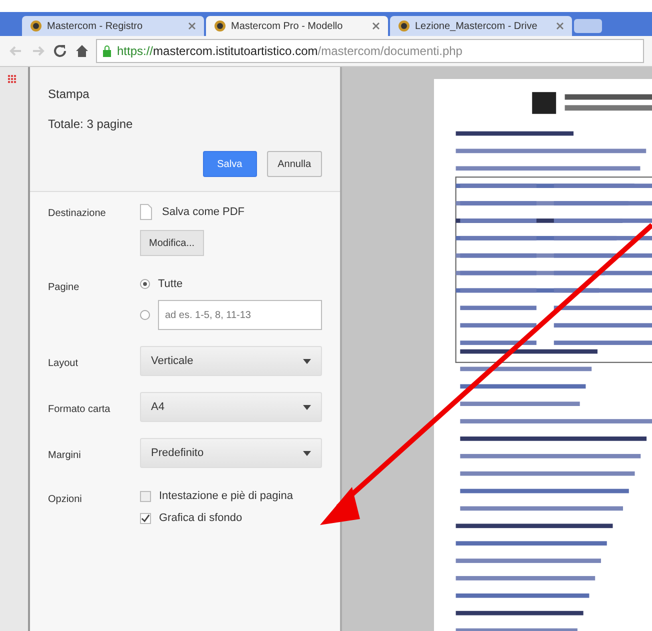 The height and width of the screenshot is (631, 652). I want to click on address-bar: https://mastercom.istitutoartistico.com/mastercom/documenti.php, so click(370, 51).